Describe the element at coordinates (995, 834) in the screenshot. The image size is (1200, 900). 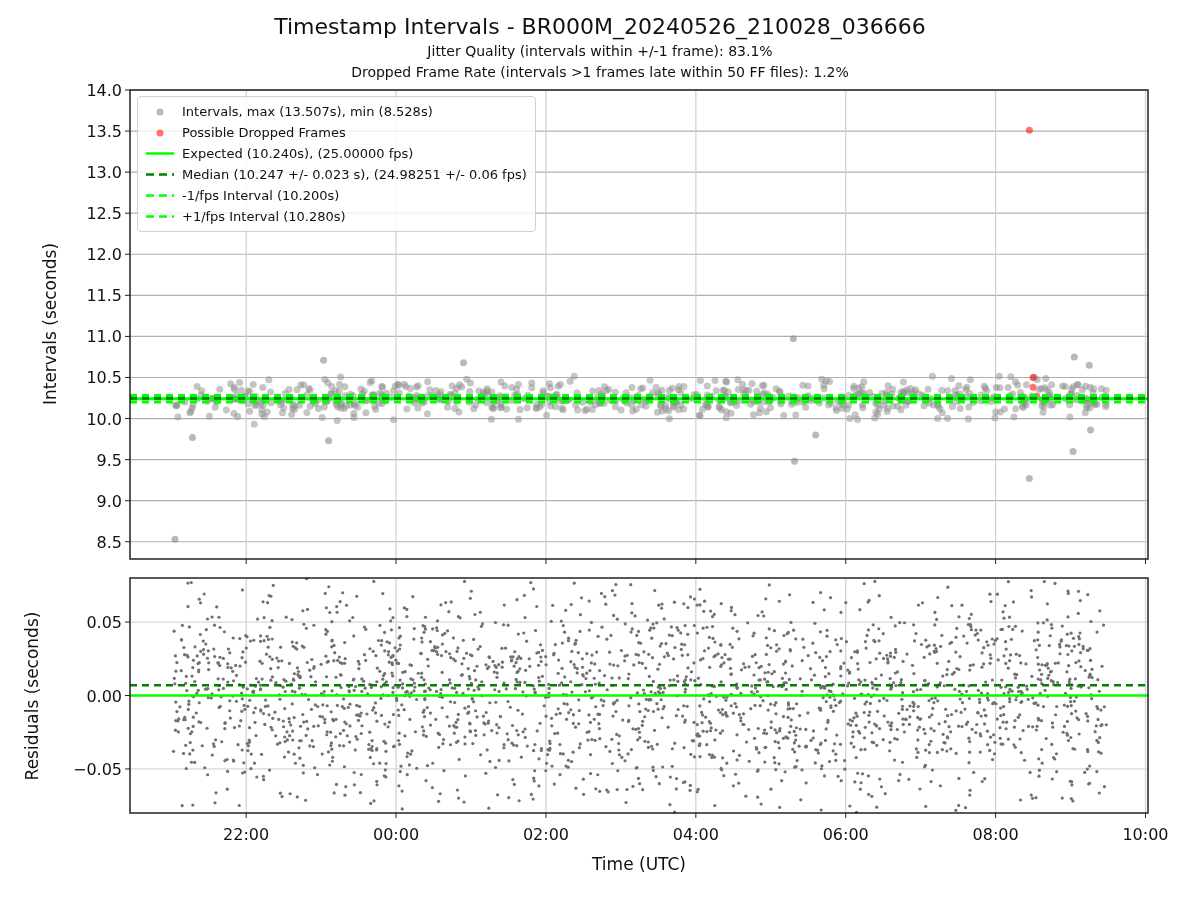
I see `tick-label: 08:00` at that location.